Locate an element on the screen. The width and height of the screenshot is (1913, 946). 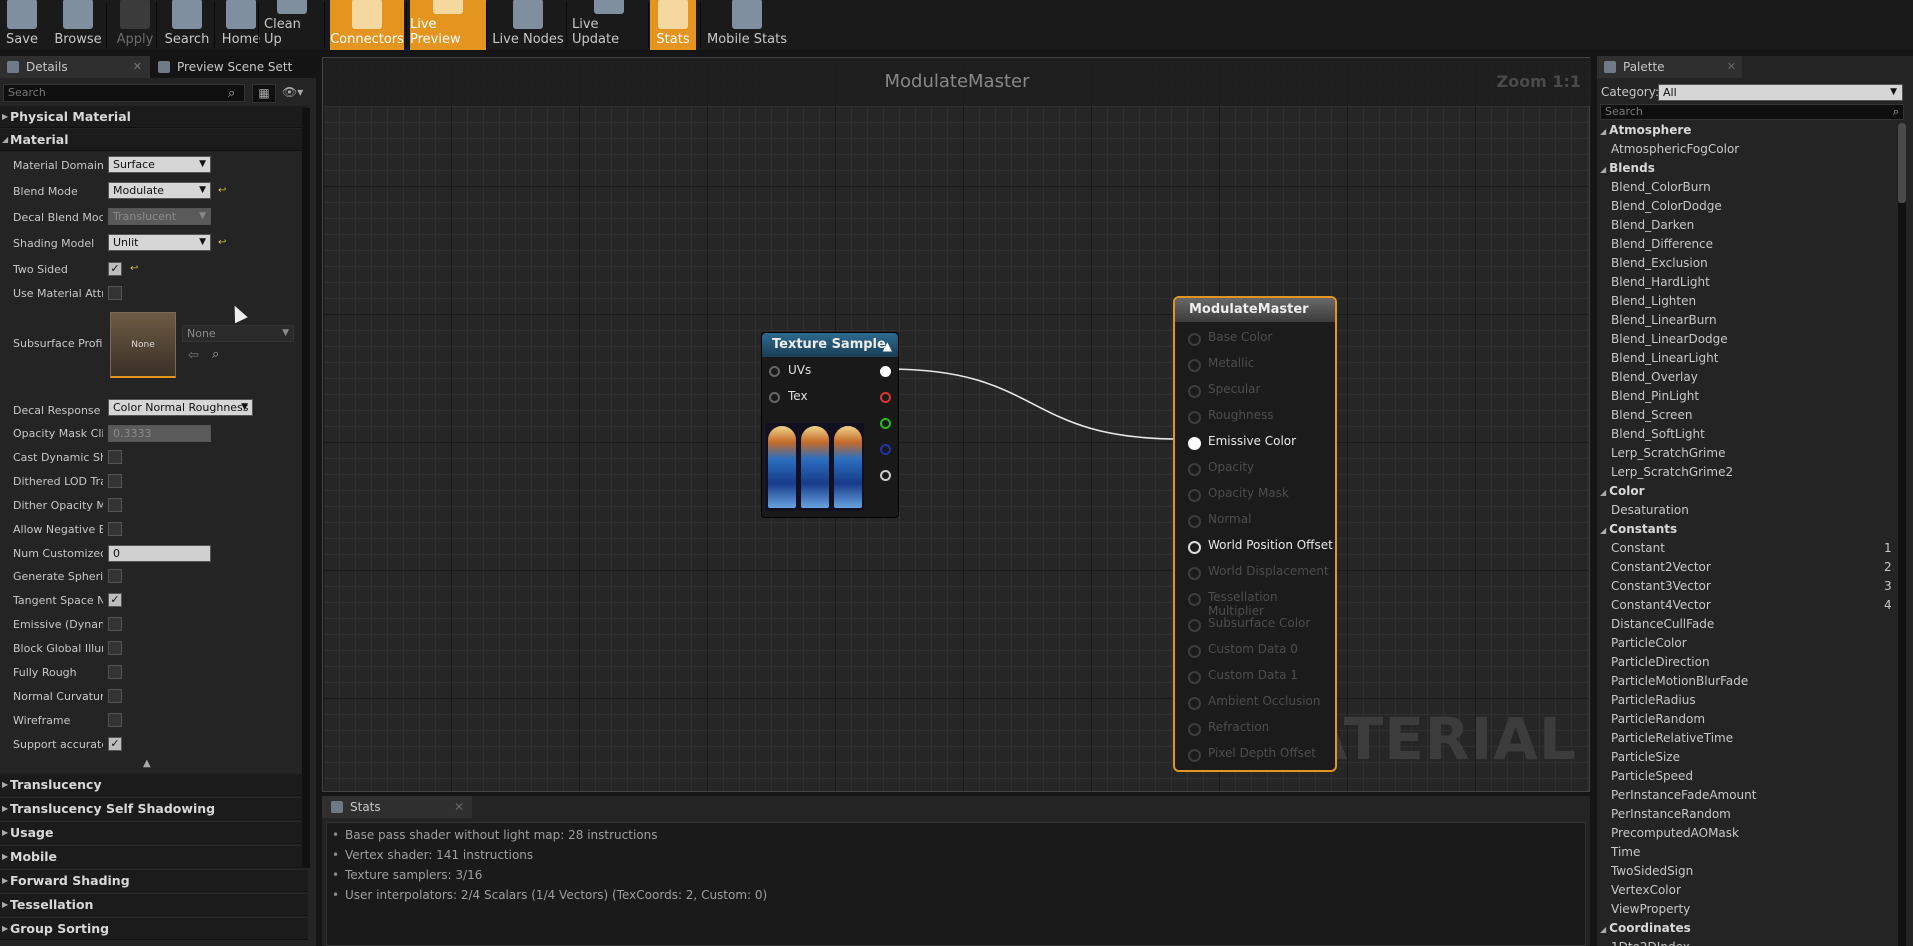
palette-item: ParticleSize is located at coordinates (1645, 757).